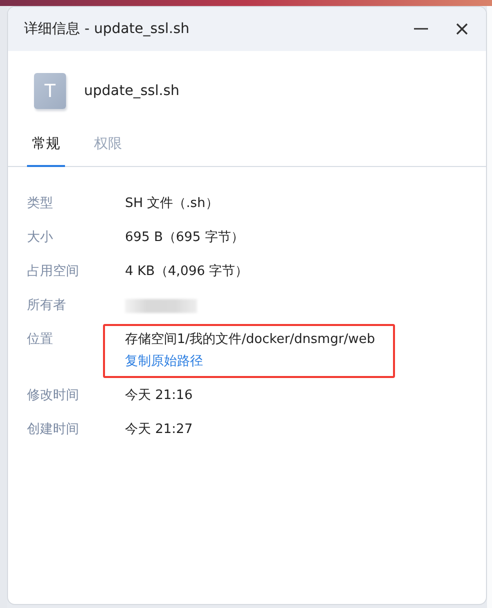 The width and height of the screenshot is (492, 608). What do you see at coordinates (462, 29) in the screenshot?
I see `close-icon` at bounding box center [462, 29].